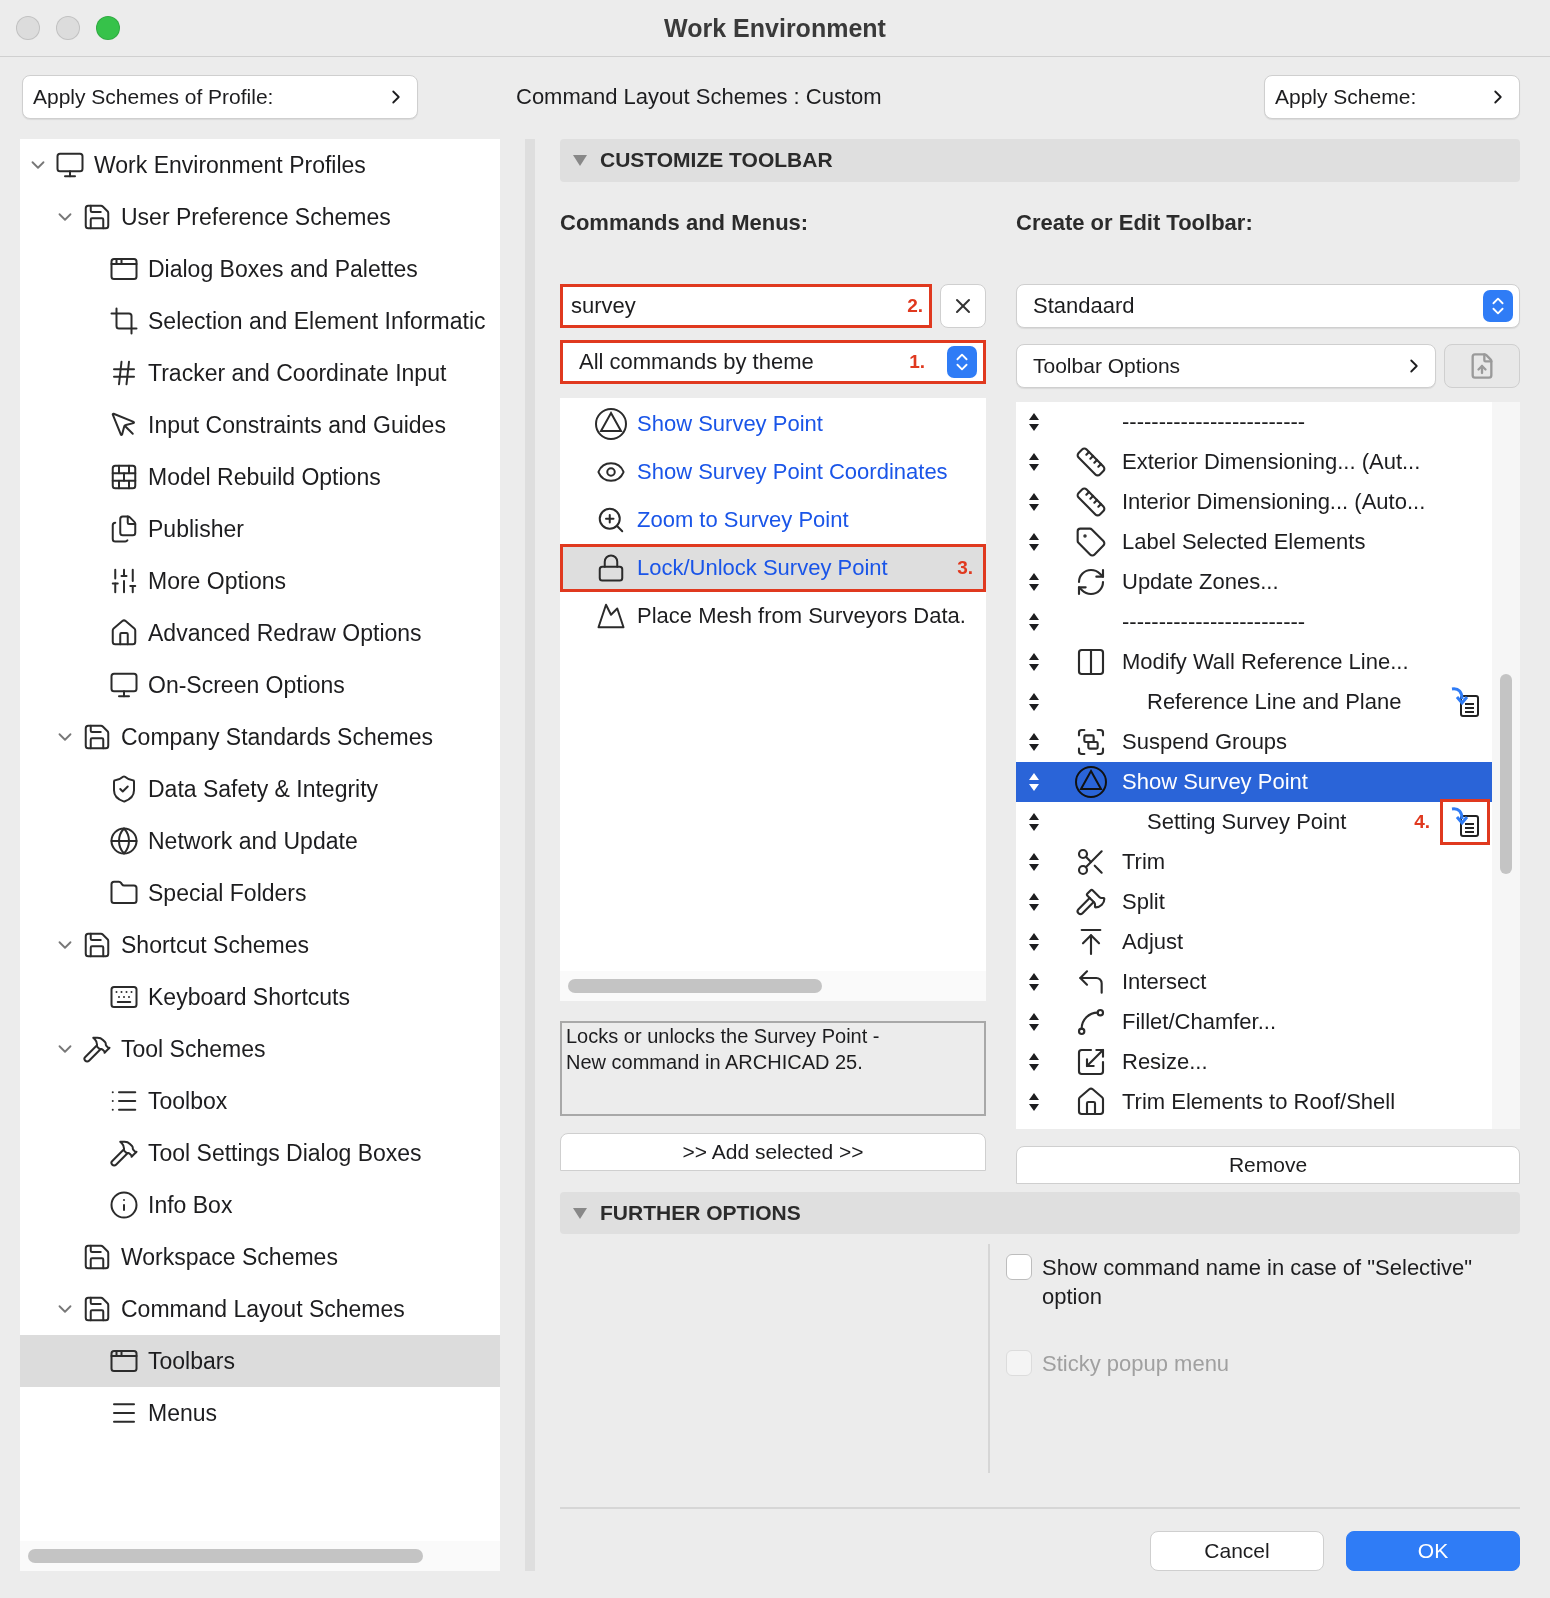  What do you see at coordinates (1254, 981) in the screenshot?
I see `toolbar-item: Intersect` at bounding box center [1254, 981].